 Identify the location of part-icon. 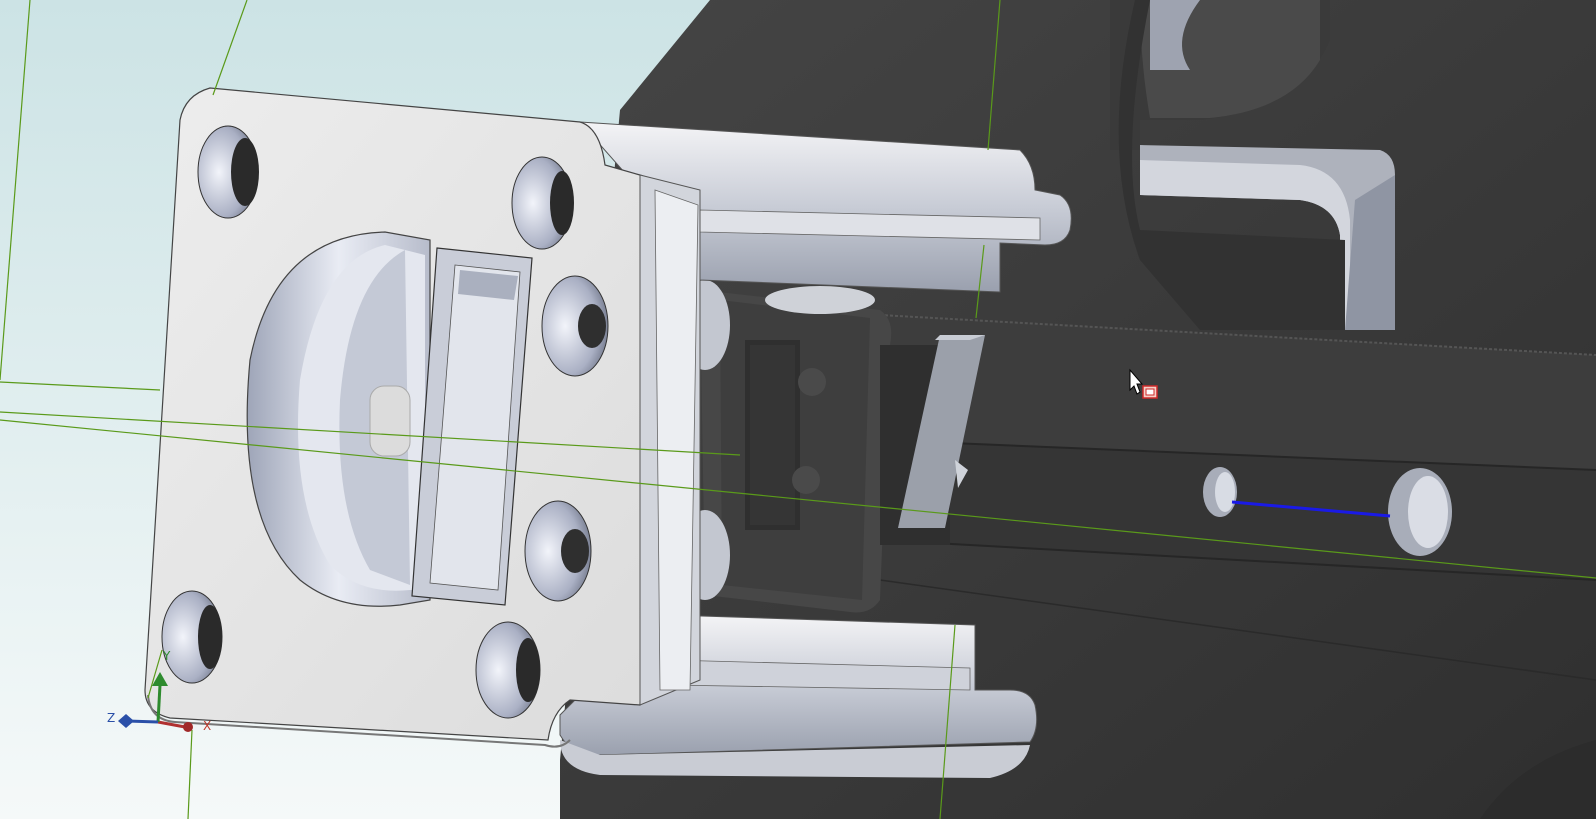
(1150, 392).